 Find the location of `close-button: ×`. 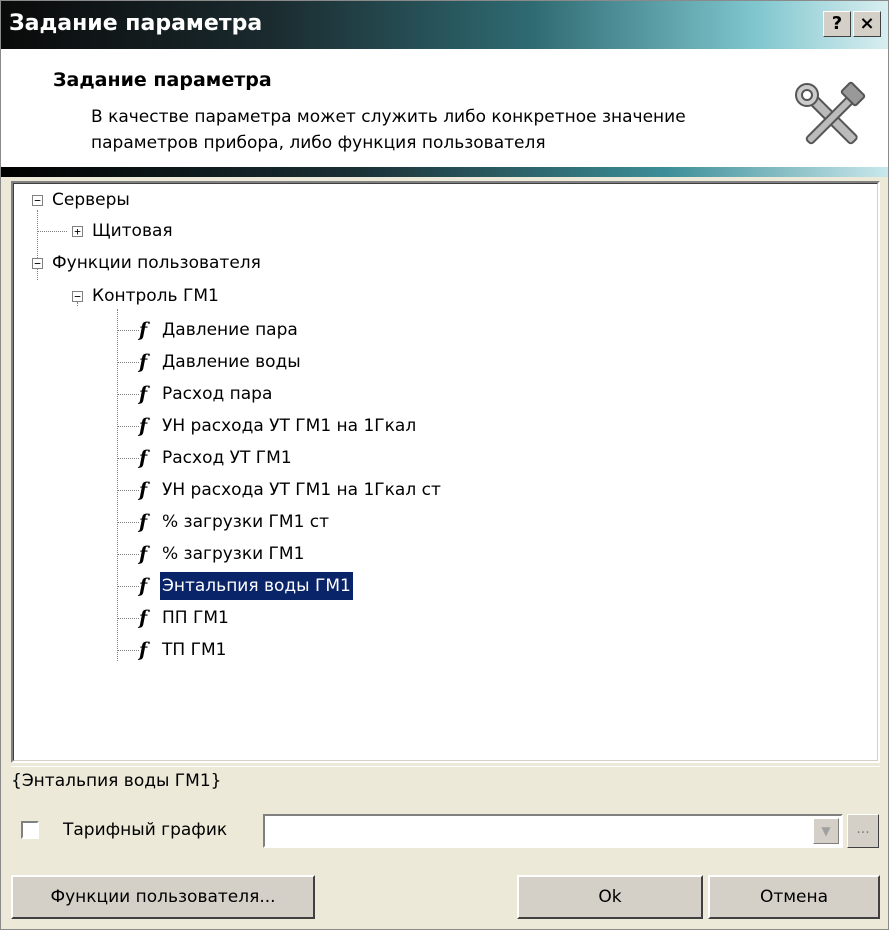

close-button: × is located at coordinates (867, 24).